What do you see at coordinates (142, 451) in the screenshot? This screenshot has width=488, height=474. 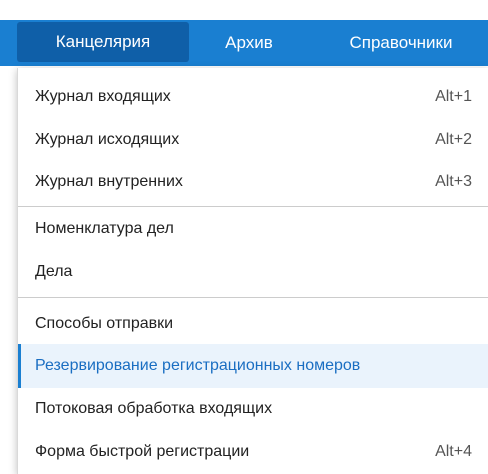 I see `menu-item-label: Форма быстрой регистрации` at bounding box center [142, 451].